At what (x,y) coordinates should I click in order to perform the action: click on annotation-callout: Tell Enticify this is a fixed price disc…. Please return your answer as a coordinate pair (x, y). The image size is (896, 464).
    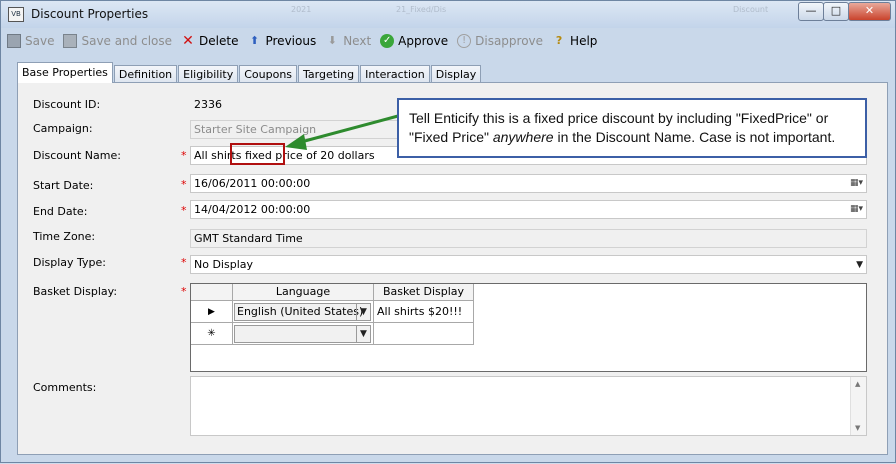
    Looking at the image, I should click on (632, 128).